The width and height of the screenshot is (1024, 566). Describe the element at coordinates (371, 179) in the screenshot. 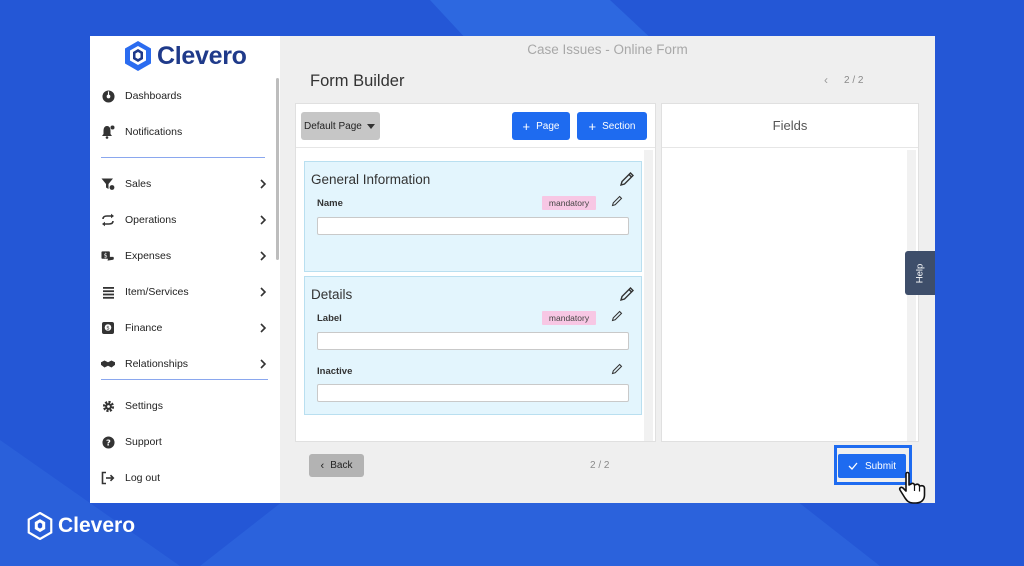

I see `section-title: General Information` at that location.